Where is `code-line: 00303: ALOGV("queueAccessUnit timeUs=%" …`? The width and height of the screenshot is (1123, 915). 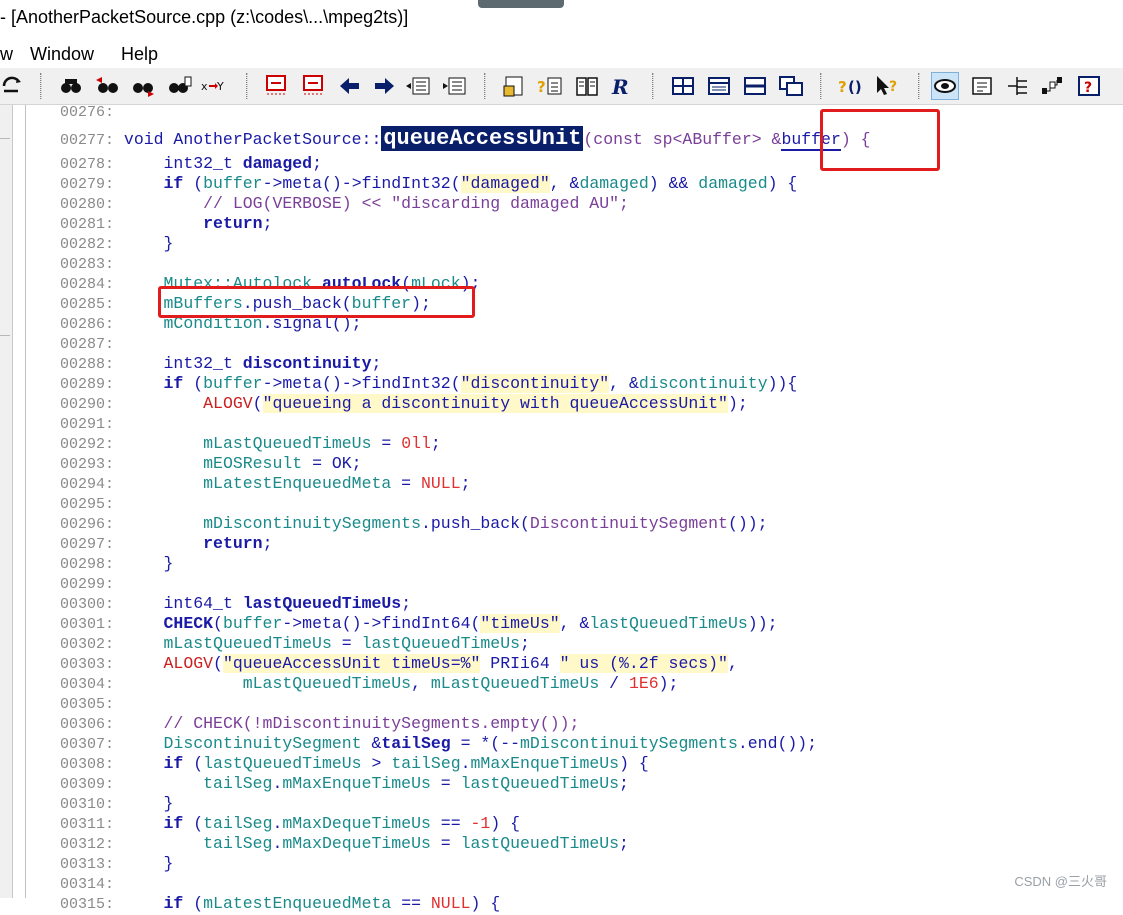 code-line: 00303: ALOGV("queueAccessUnit timeUs=%" … is located at coordinates (399, 663).